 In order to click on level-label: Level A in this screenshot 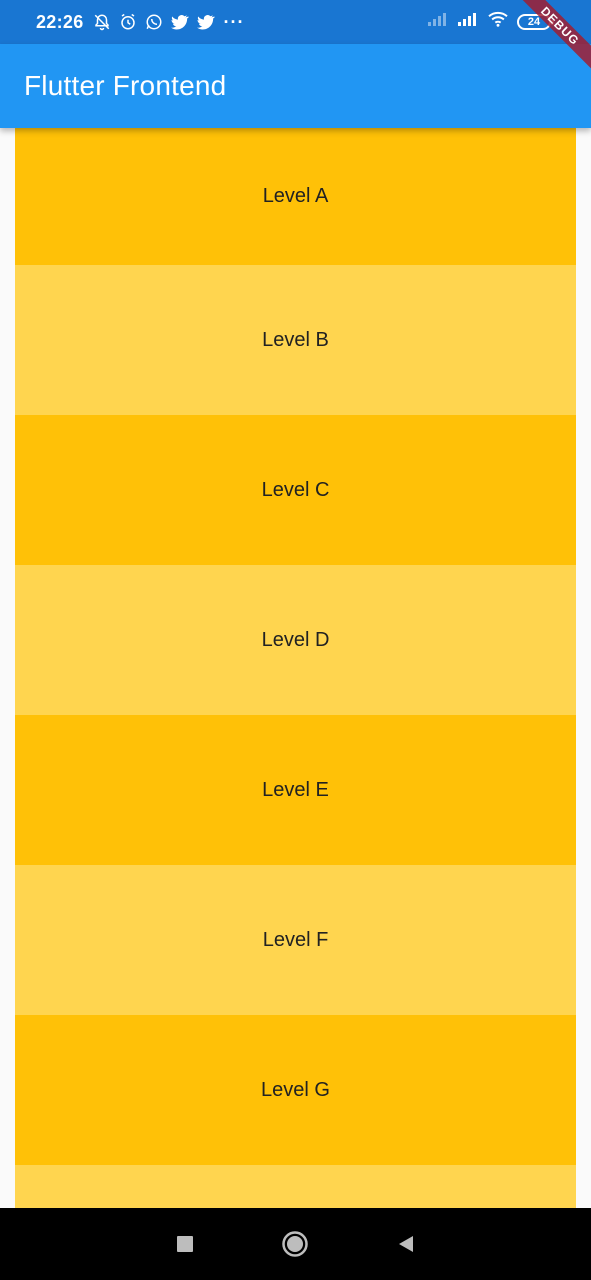, I will do `click(295, 196)`.